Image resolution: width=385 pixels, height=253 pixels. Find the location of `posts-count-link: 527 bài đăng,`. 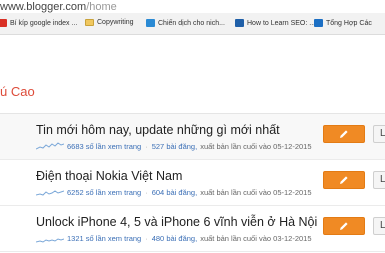

posts-count-link: 527 bài đăng, is located at coordinates (174, 146).